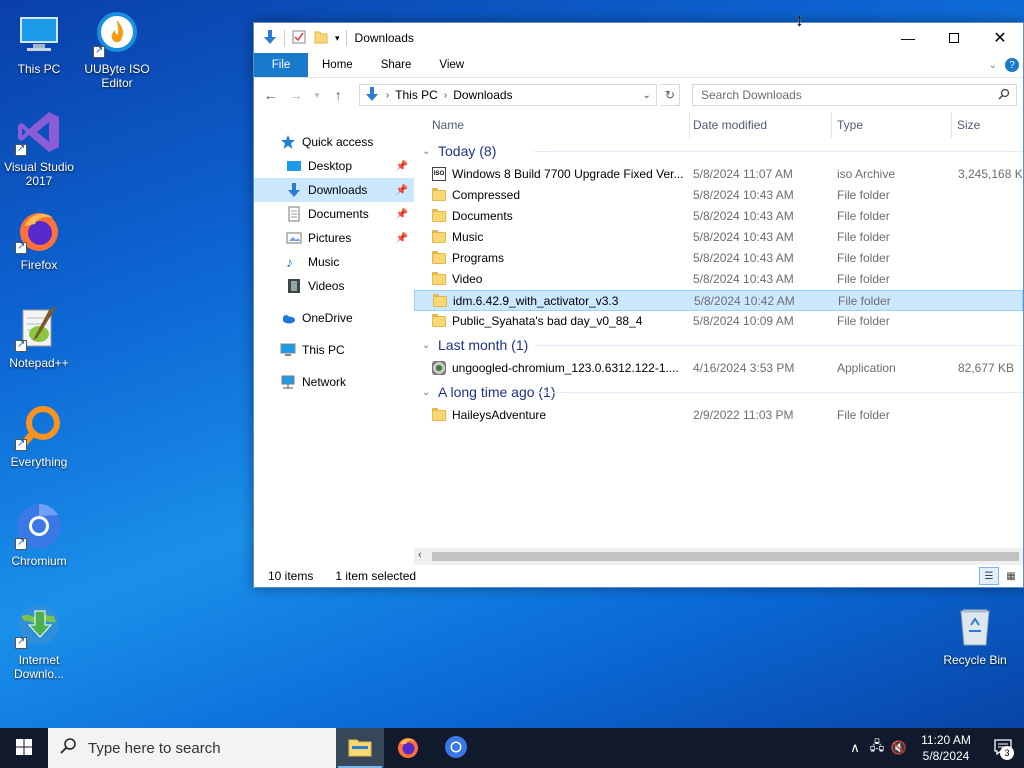 The height and width of the screenshot is (768, 1024). What do you see at coordinates (326, 286) in the screenshot?
I see `nav-label: Videos` at bounding box center [326, 286].